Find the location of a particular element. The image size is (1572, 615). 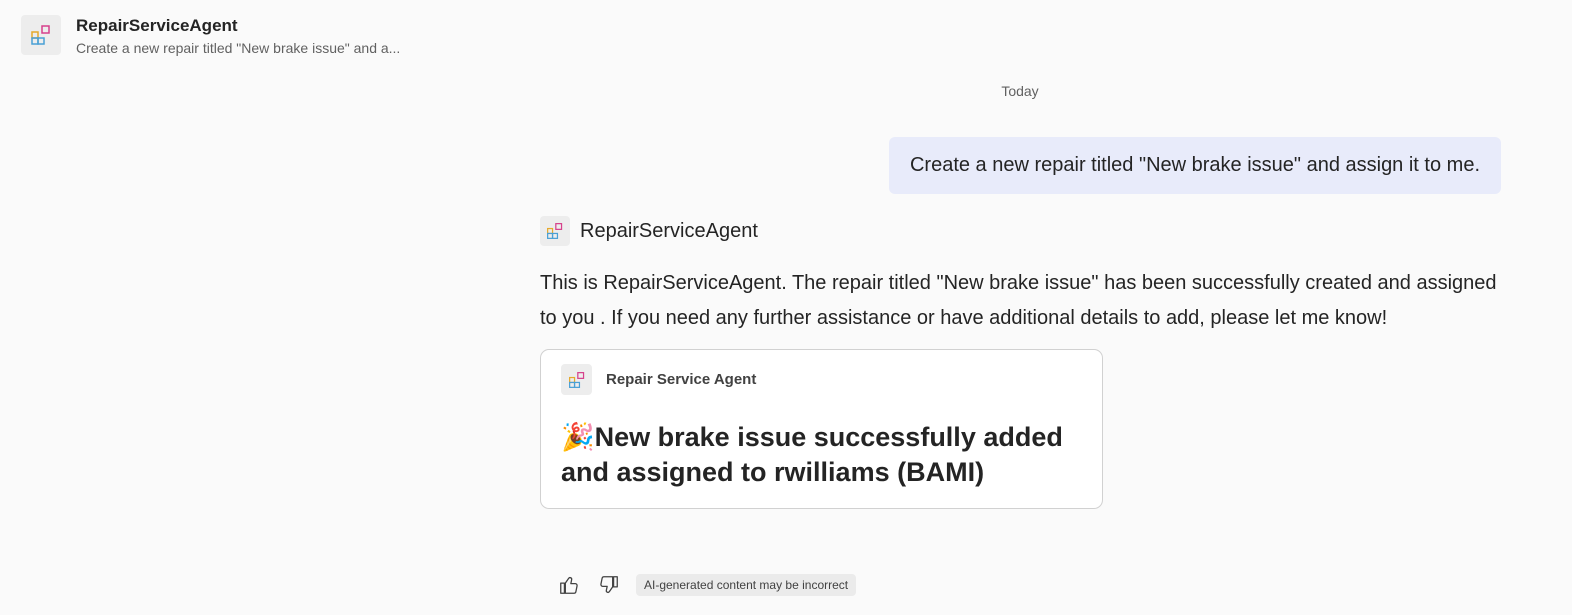

dislike-button is located at coordinates (609, 585).